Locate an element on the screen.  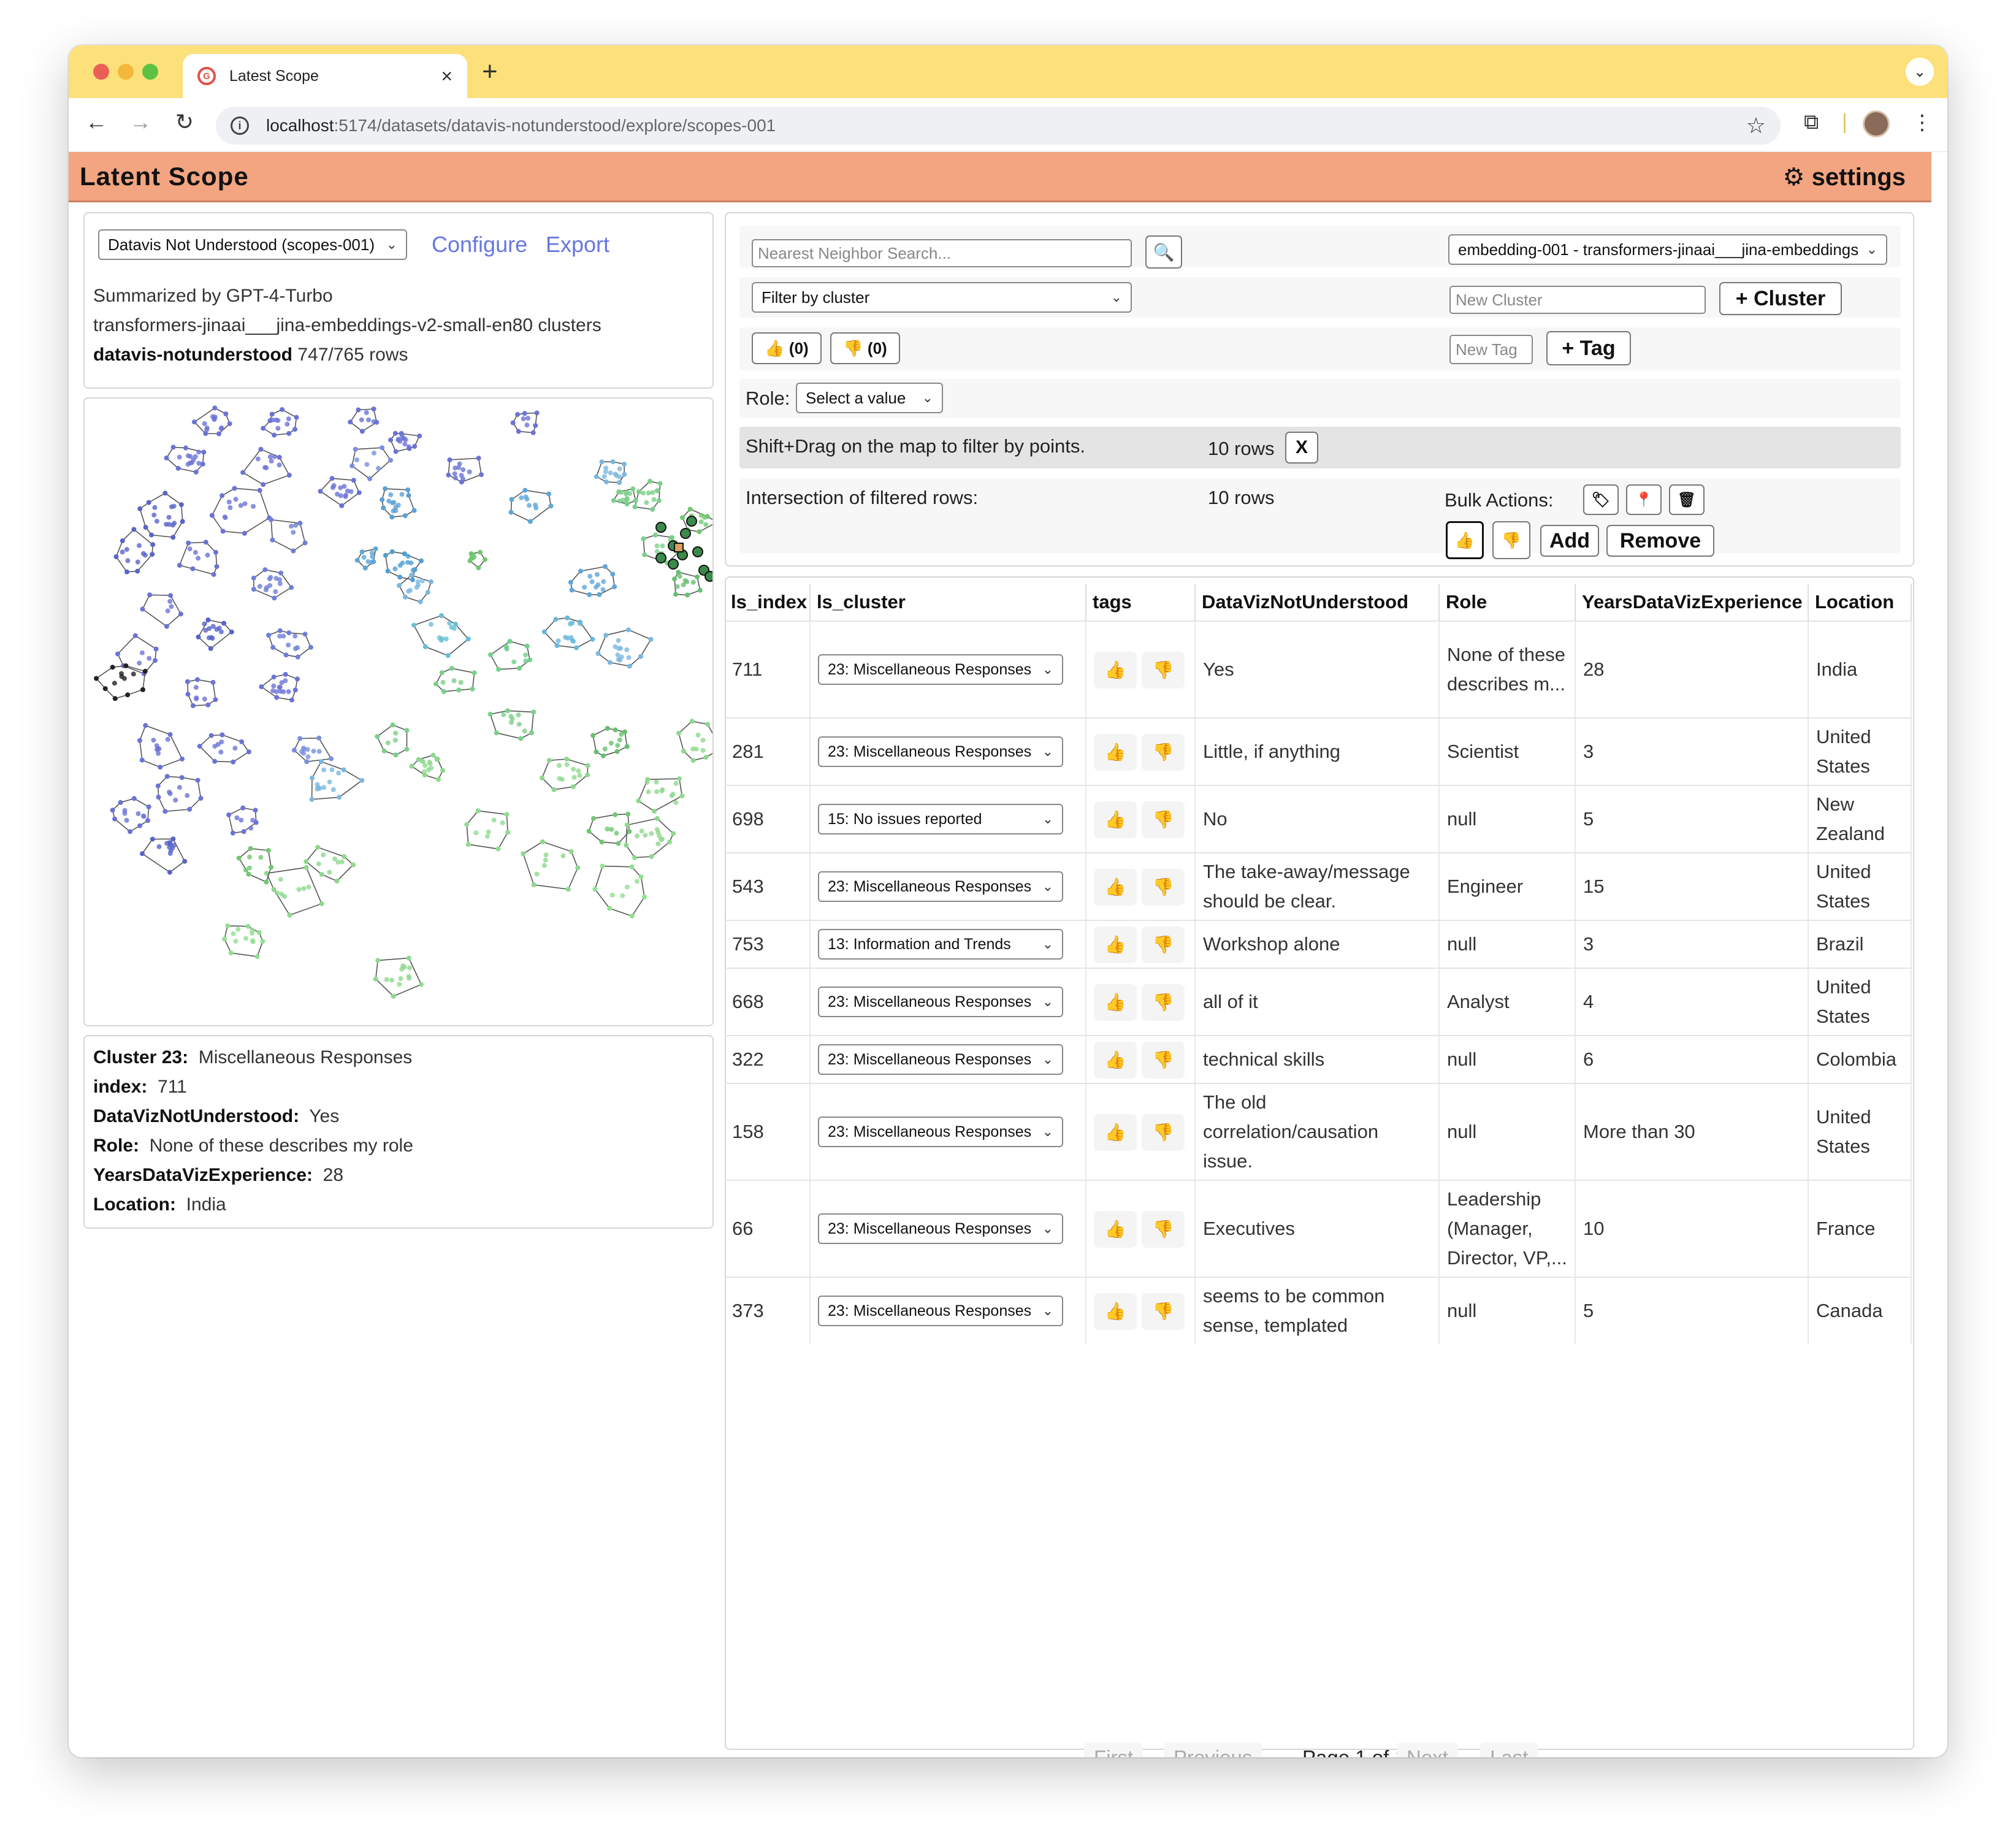
role-filter-select: Select a value ⌄ is located at coordinates (869, 398).